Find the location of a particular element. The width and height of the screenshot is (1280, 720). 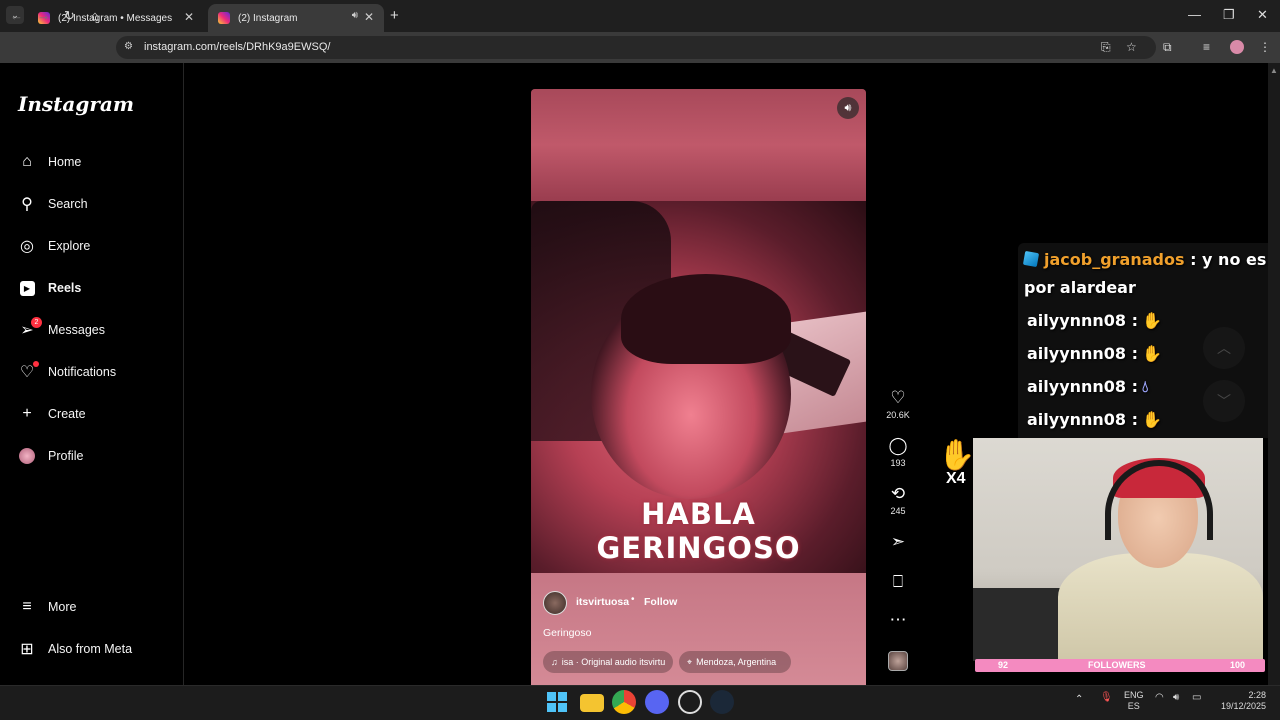

chat-message: ailyynnn08 : 💧︎ is located at coordinates (1087, 387).